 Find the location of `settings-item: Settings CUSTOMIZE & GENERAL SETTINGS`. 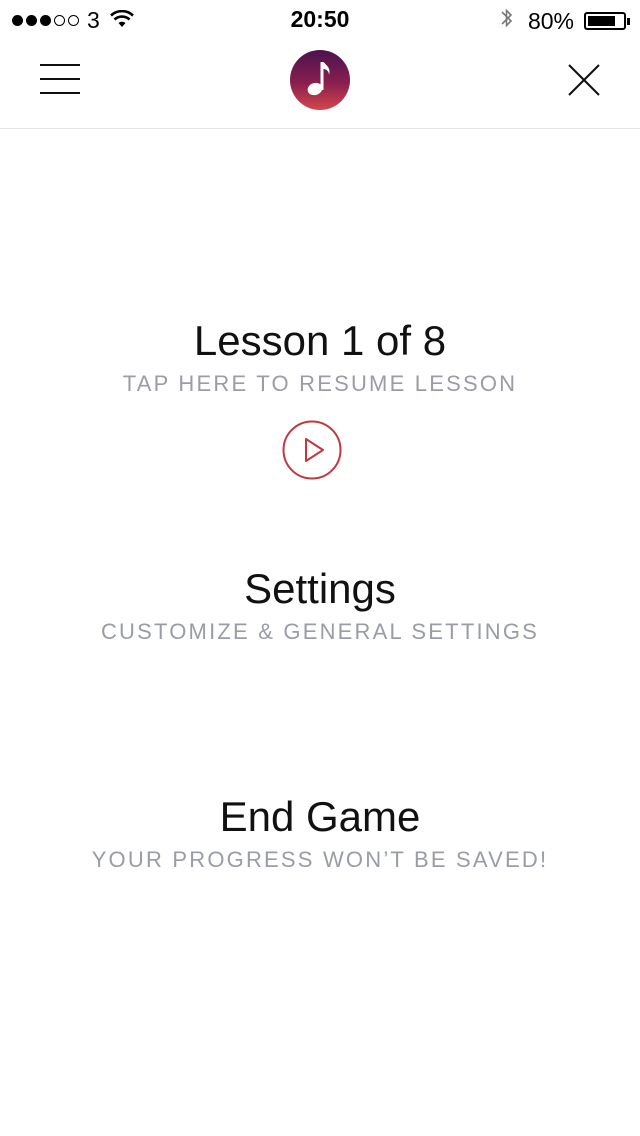

settings-item: Settings CUSTOMIZE & GENERAL SETTINGS is located at coordinates (320, 605).